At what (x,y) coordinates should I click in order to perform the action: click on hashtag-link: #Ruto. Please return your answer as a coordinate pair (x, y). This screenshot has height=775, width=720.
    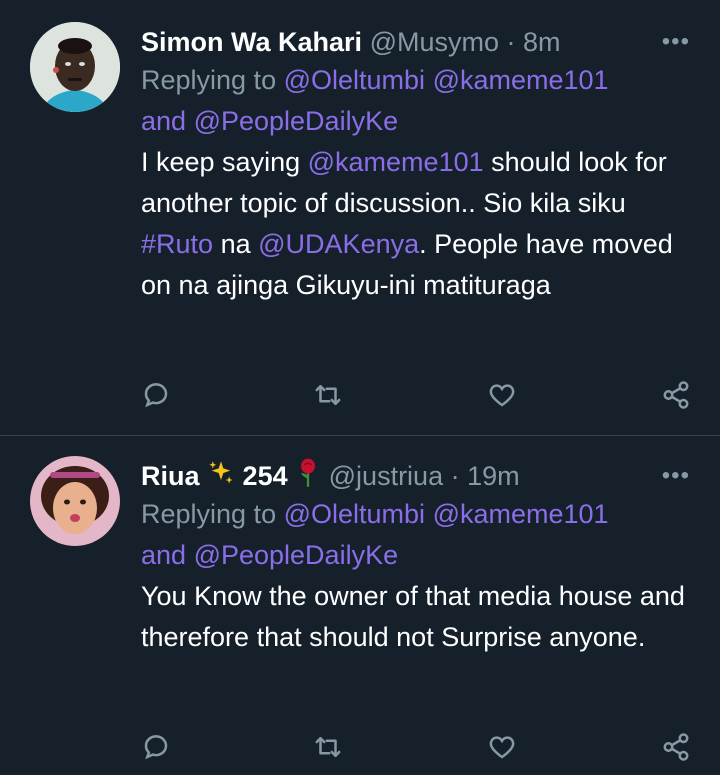
    Looking at the image, I should click on (177, 244).